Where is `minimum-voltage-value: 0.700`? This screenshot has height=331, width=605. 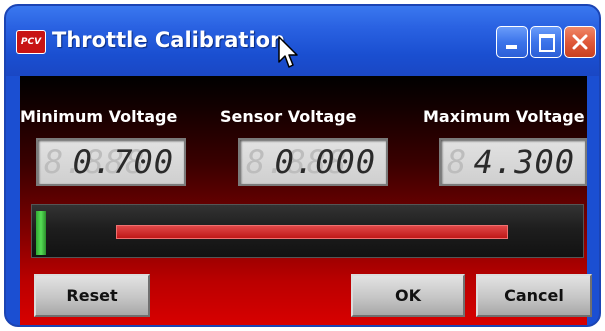
minimum-voltage-value: 0.700 is located at coordinates (123, 162).